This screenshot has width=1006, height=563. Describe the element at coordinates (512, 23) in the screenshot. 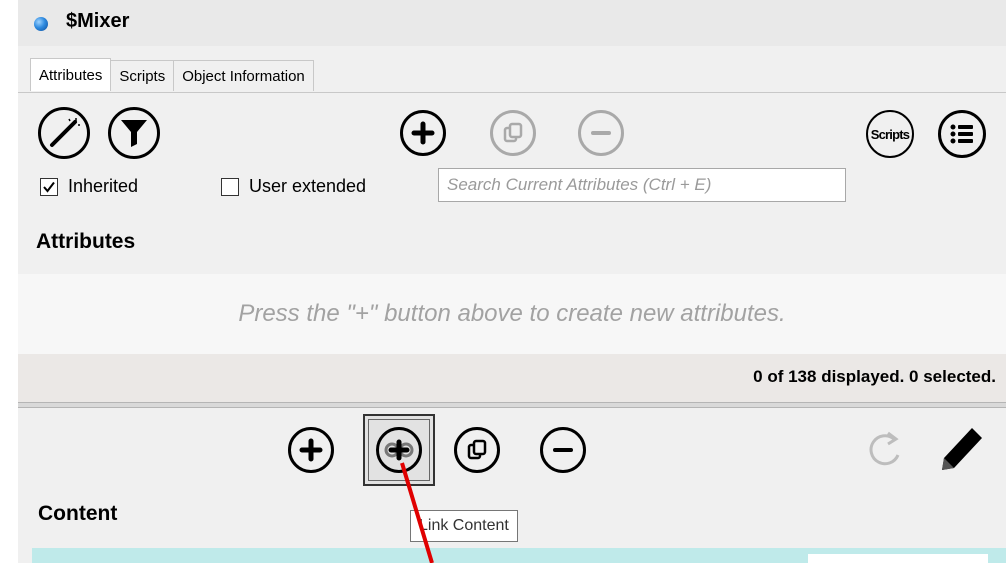

I see `title-bar: $Mixer` at that location.